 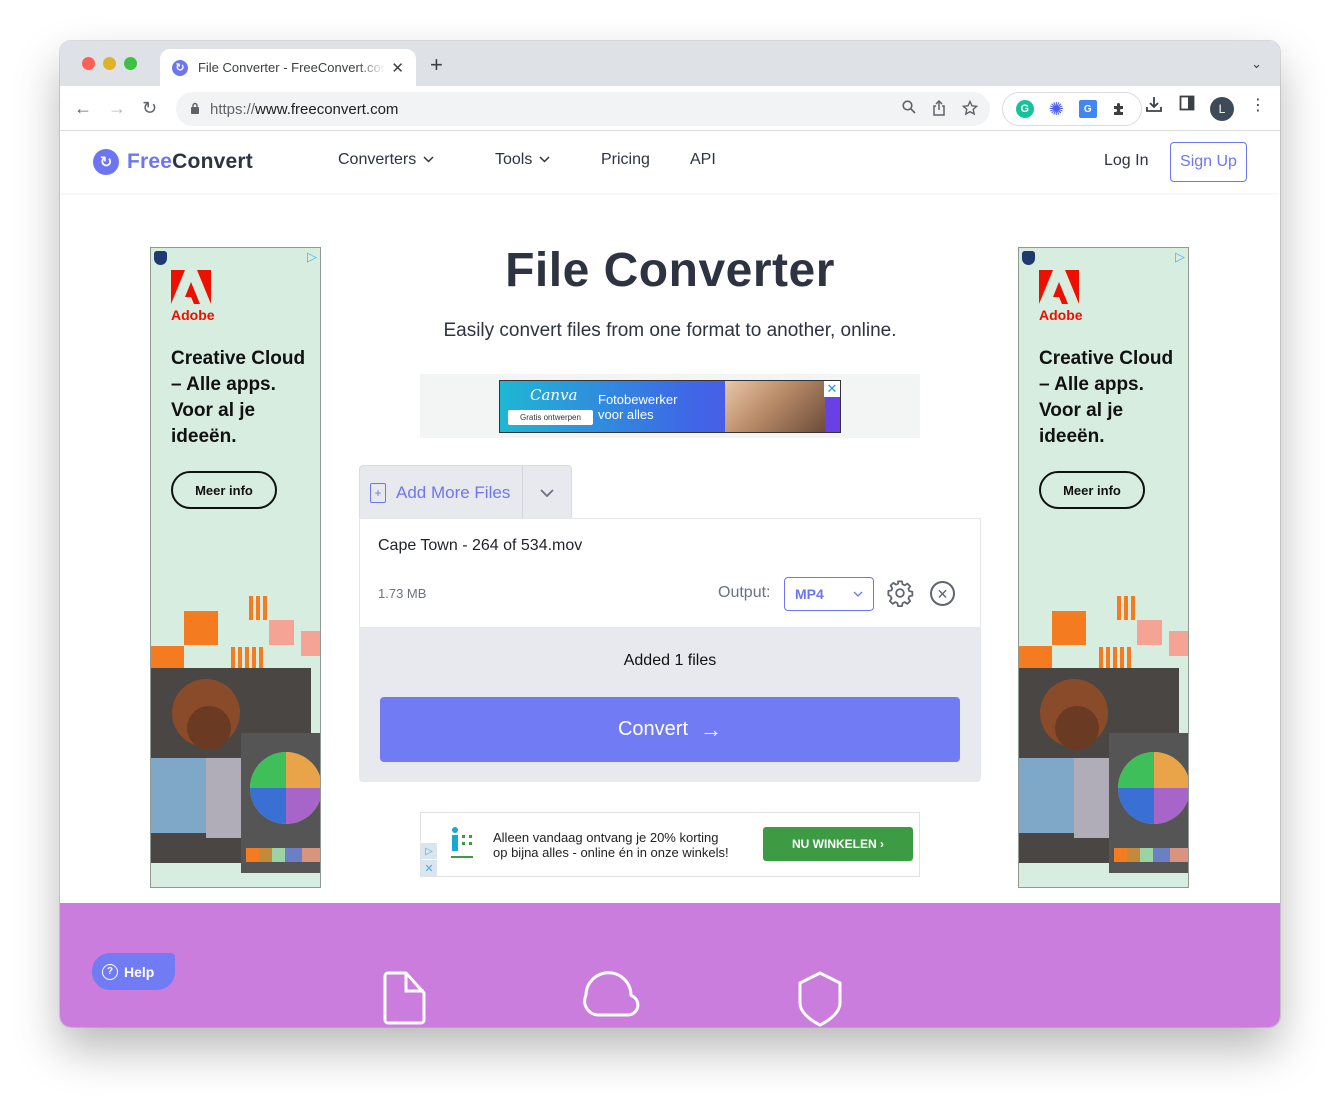 I want to click on download-icon, so click(x=1154, y=106).